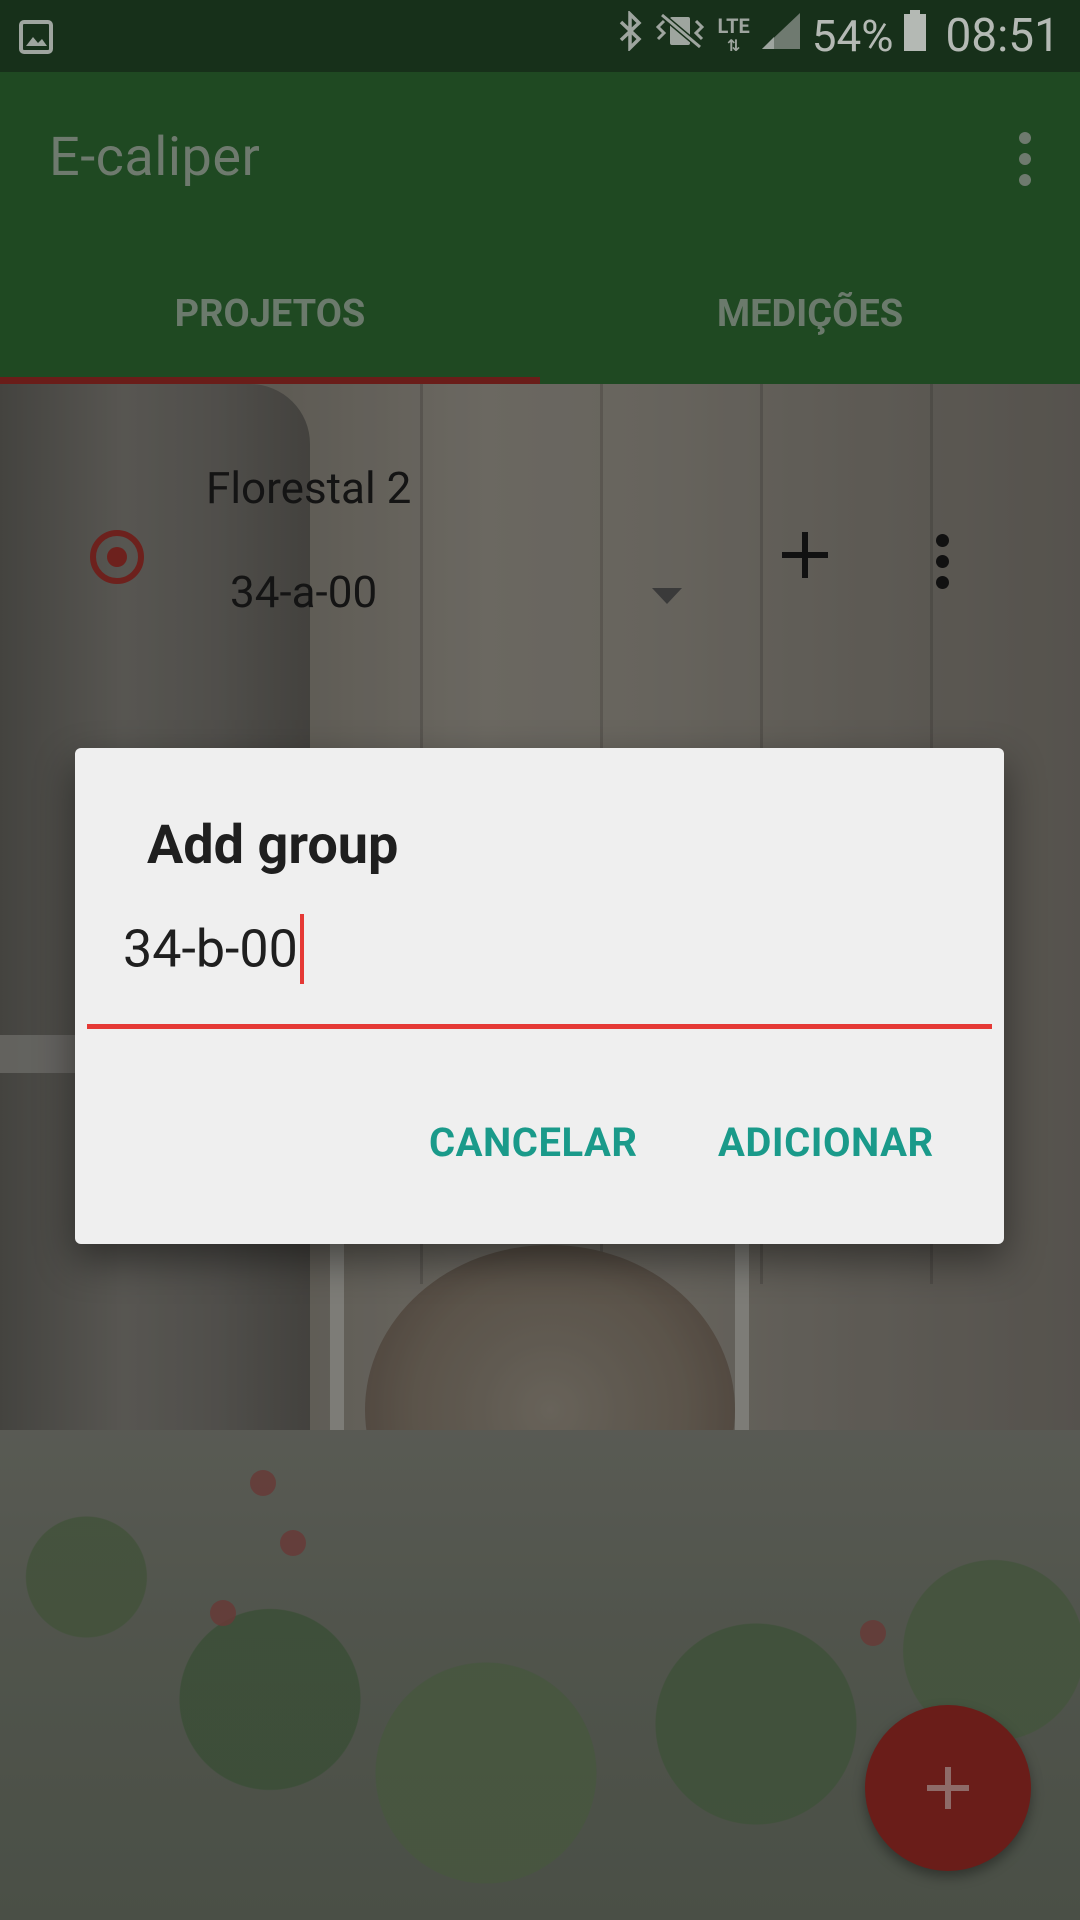 The height and width of the screenshot is (1920, 1080). Describe the element at coordinates (36, 40) in the screenshot. I see `image-icon` at that location.